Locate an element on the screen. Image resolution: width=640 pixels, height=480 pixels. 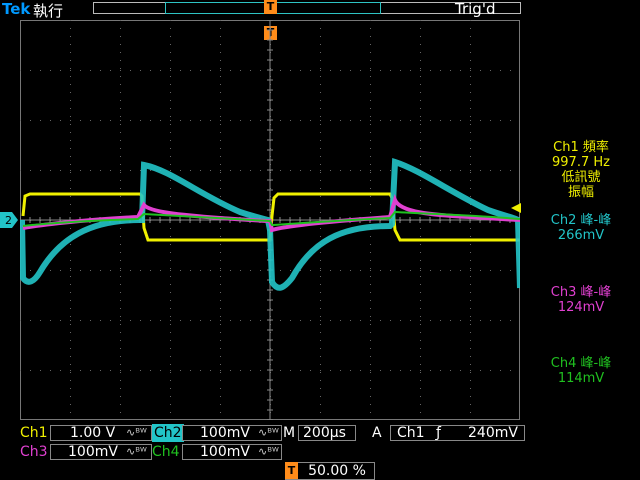
measurement-ch1-frequency: Ch1 頻率 997.7 Hz 低訊號 振幅 is located at coordinates (581, 170).